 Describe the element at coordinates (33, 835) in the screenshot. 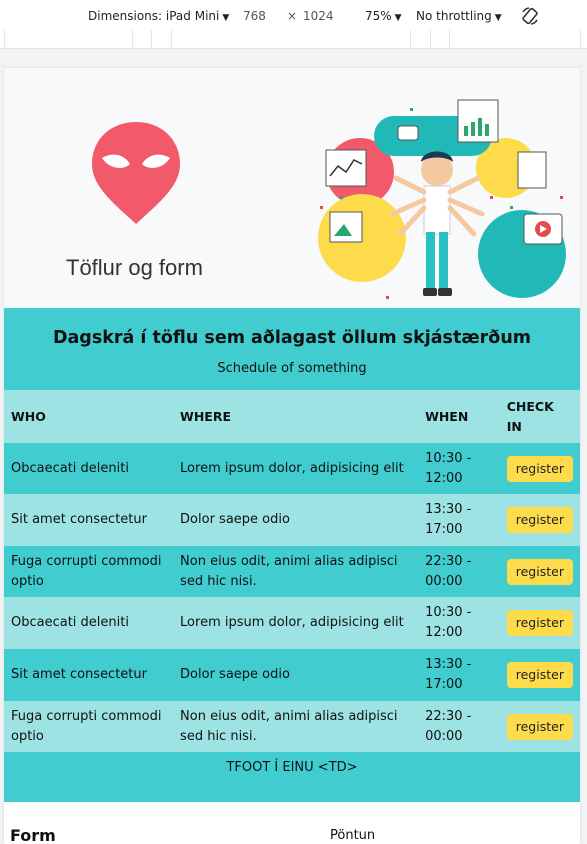

I see `form-heading: Form` at that location.